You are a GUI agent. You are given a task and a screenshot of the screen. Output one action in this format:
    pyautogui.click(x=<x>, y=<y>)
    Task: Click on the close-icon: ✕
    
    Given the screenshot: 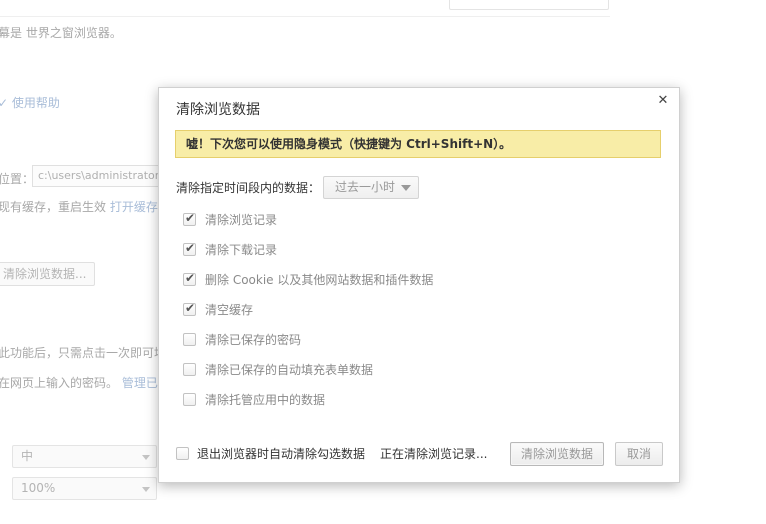 What is the action you would take?
    pyautogui.click(x=663, y=101)
    